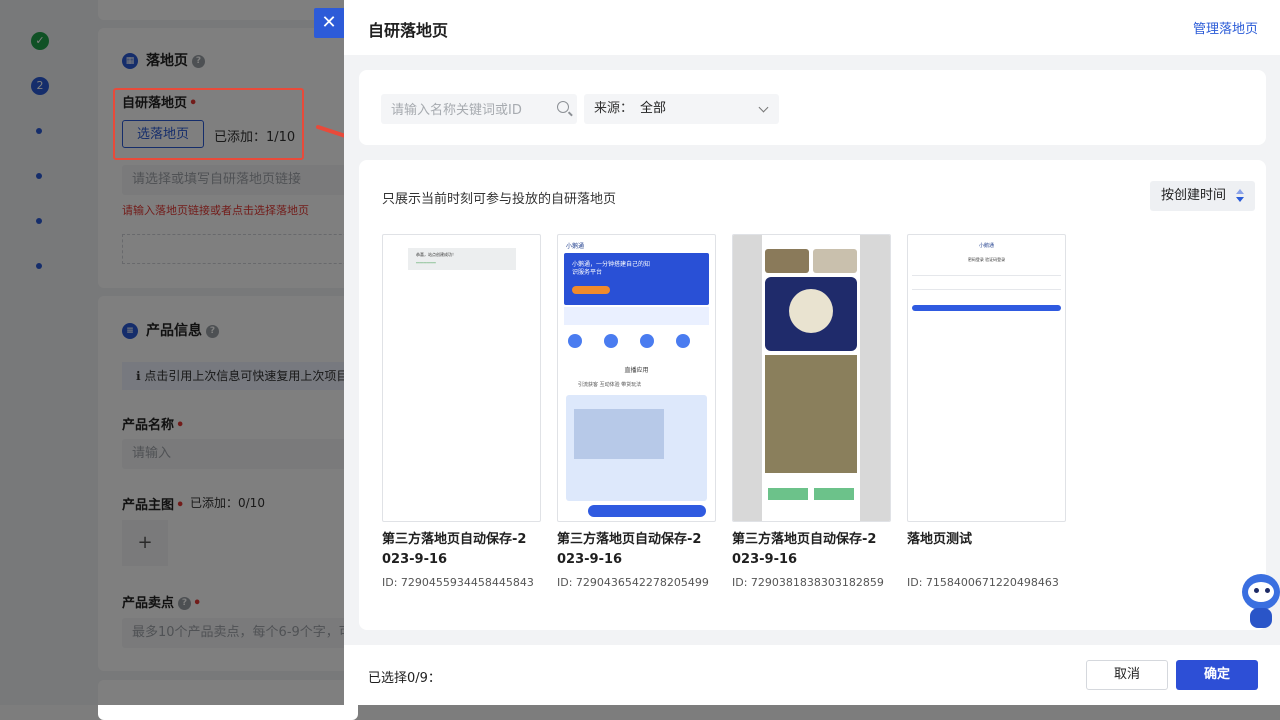 Image resolution: width=1280 pixels, height=720 pixels. Describe the element at coordinates (461, 378) in the screenshot. I see `landing-page-thumbnail: 恭喜，站点创建成功！ ━━━━━━━━━━━` at that location.